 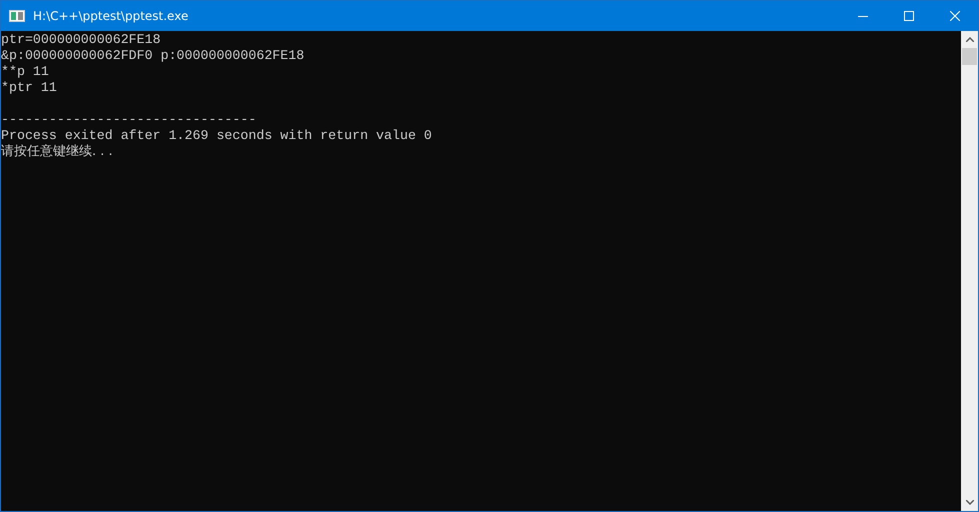 I want to click on scroll-down-icon, so click(x=970, y=502).